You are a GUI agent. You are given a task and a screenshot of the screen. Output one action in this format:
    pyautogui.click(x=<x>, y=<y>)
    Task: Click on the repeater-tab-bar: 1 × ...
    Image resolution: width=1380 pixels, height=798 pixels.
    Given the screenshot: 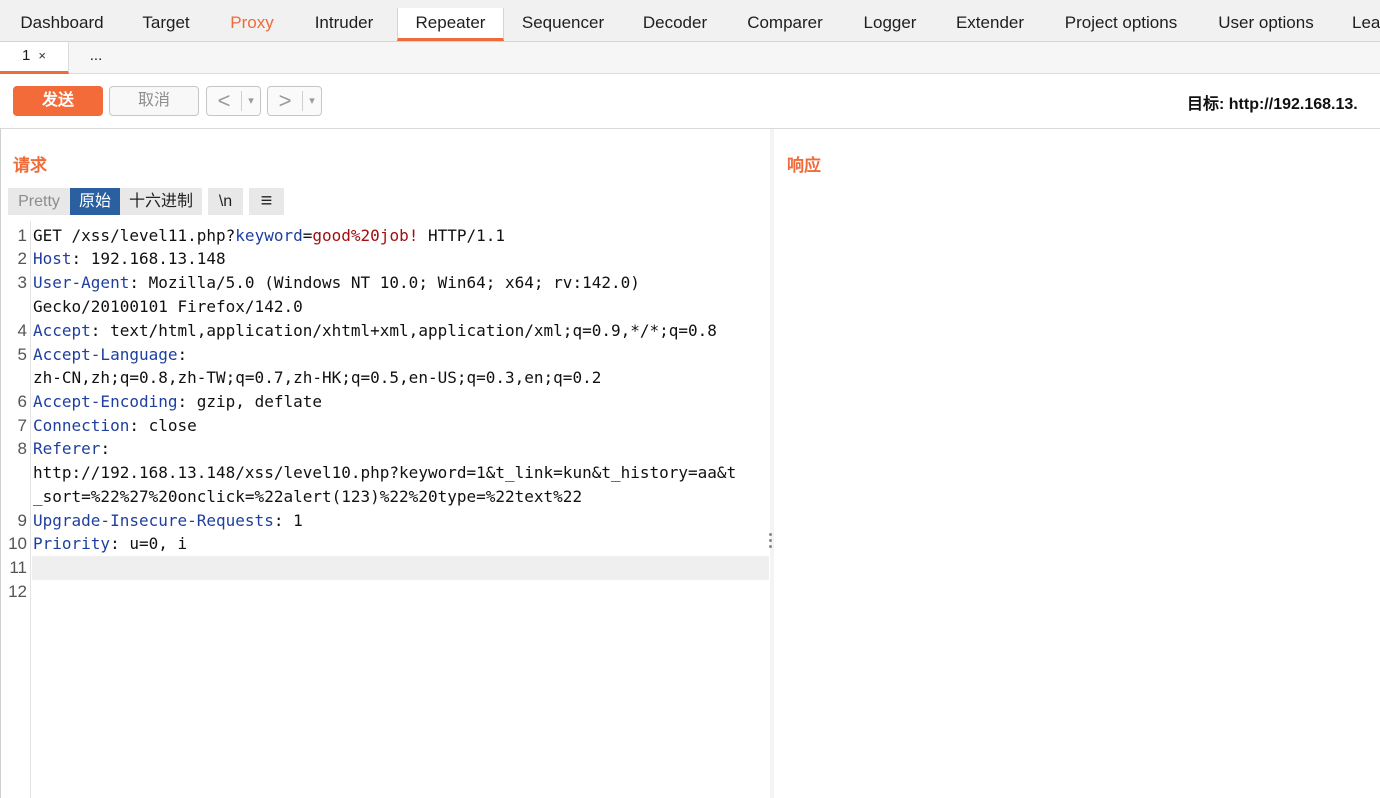 What is the action you would take?
    pyautogui.click(x=690, y=58)
    